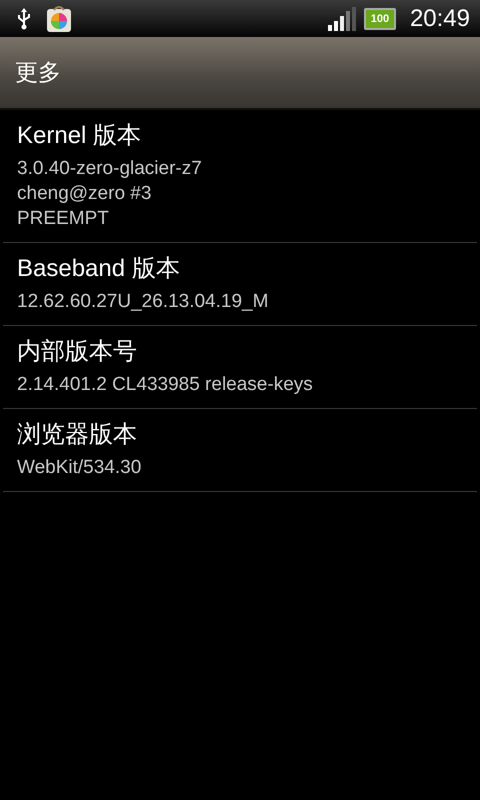 The width and height of the screenshot is (480, 800). Describe the element at coordinates (342, 18) in the screenshot. I see `signal-icon` at that location.